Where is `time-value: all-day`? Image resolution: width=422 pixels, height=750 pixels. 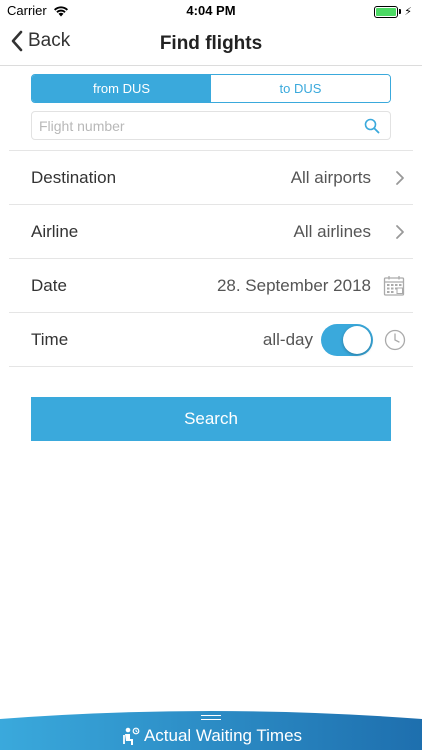 time-value: all-day is located at coordinates (287, 339).